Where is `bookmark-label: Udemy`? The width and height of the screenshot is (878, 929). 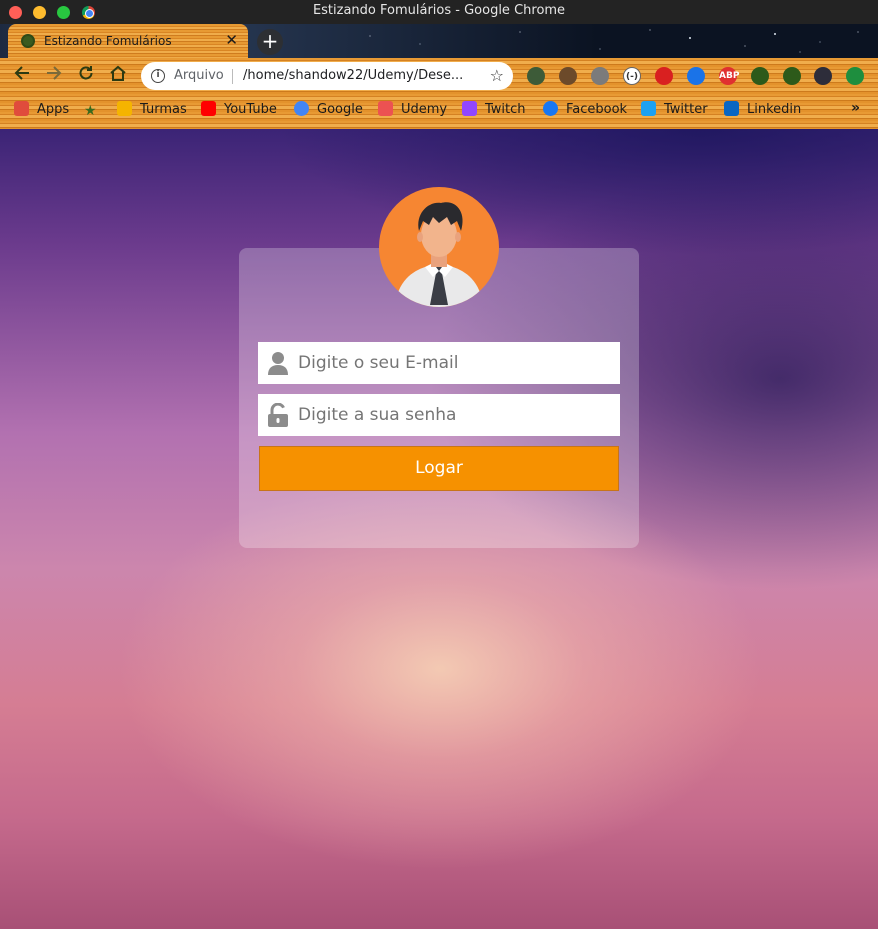
bookmark-label: Udemy is located at coordinates (424, 109).